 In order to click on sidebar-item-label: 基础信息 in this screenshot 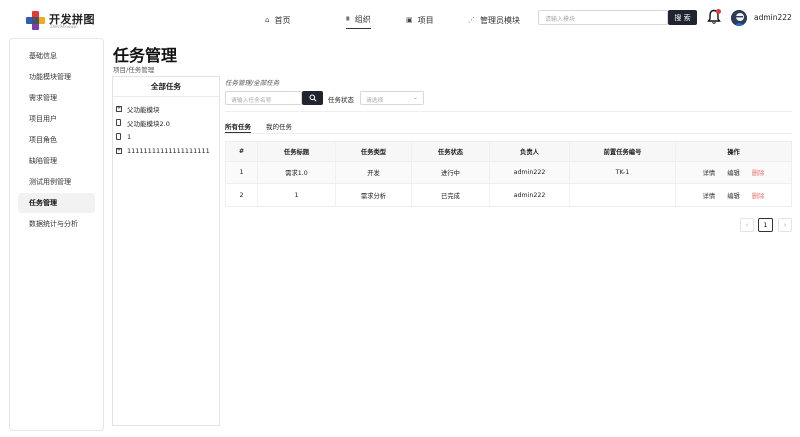, I will do `click(43, 56)`.